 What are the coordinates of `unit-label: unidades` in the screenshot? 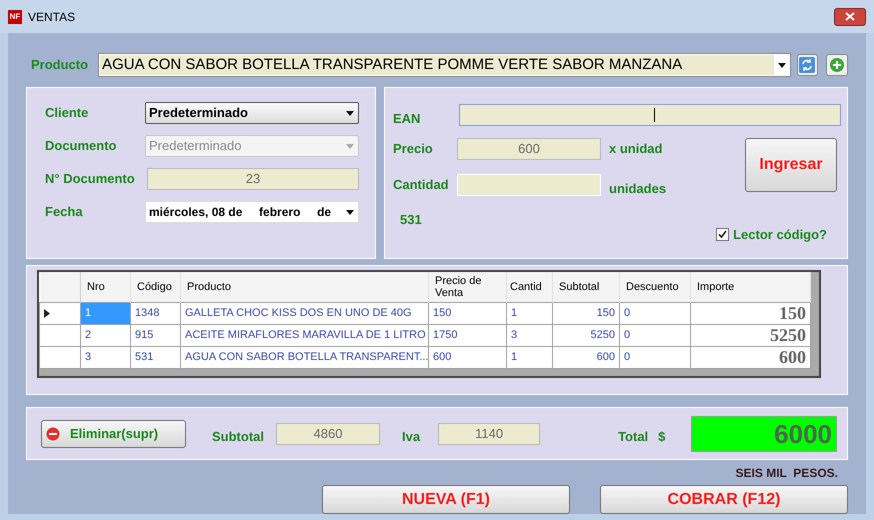 It's located at (637, 189).